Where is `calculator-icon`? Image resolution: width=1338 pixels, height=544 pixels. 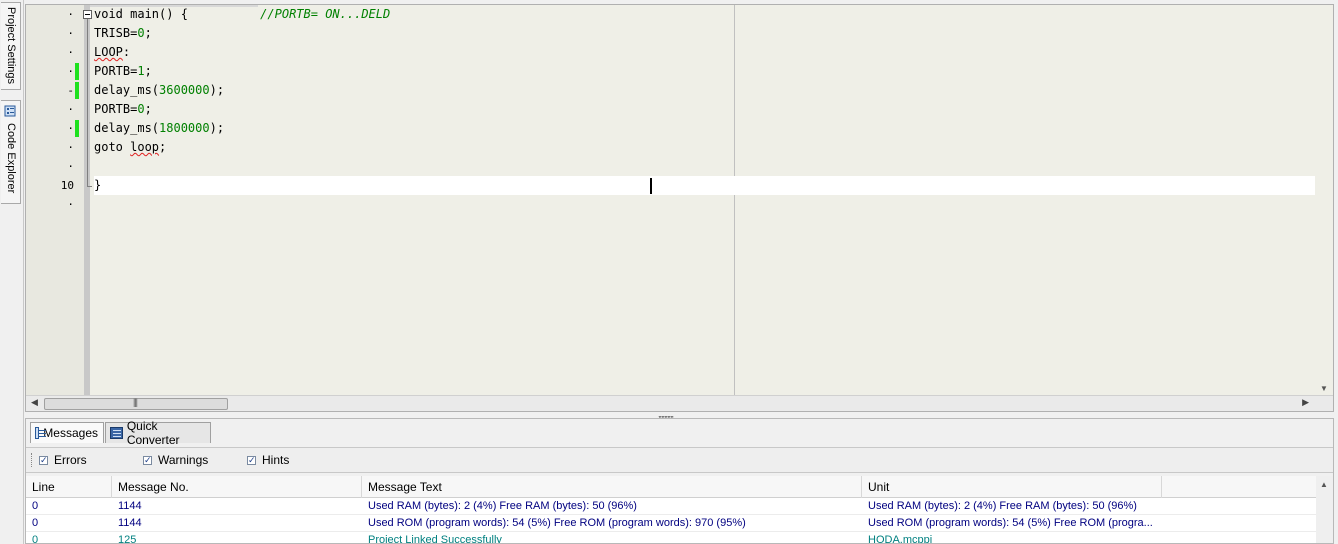
calculator-icon is located at coordinates (116, 433).